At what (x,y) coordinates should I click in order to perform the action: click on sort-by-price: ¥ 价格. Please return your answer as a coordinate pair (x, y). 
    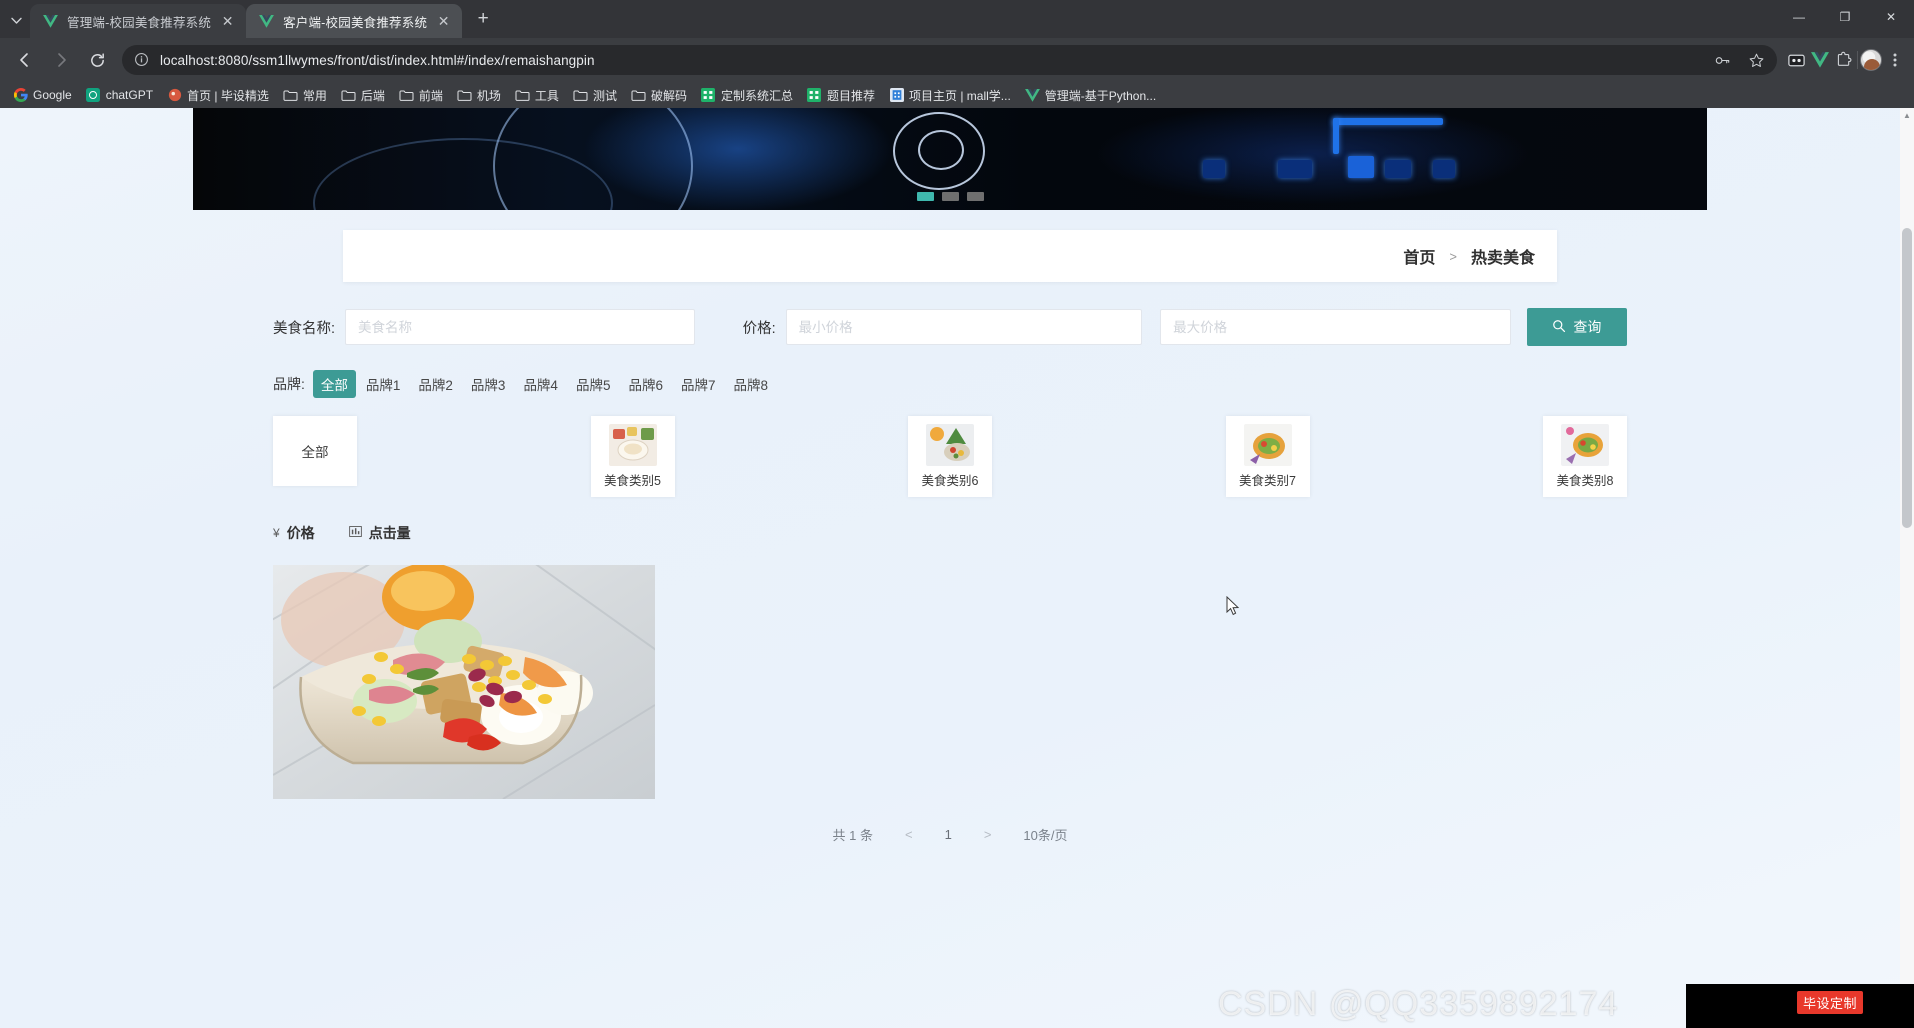
    Looking at the image, I should click on (294, 533).